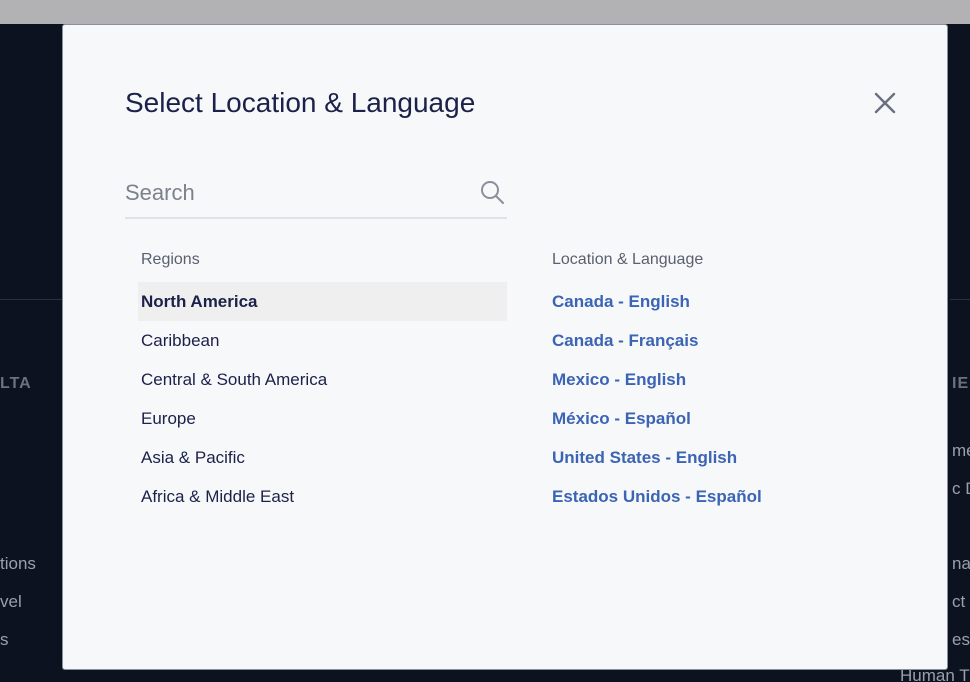  Describe the element at coordinates (959, 601) in the screenshot. I see `background-right-item: ct` at that location.